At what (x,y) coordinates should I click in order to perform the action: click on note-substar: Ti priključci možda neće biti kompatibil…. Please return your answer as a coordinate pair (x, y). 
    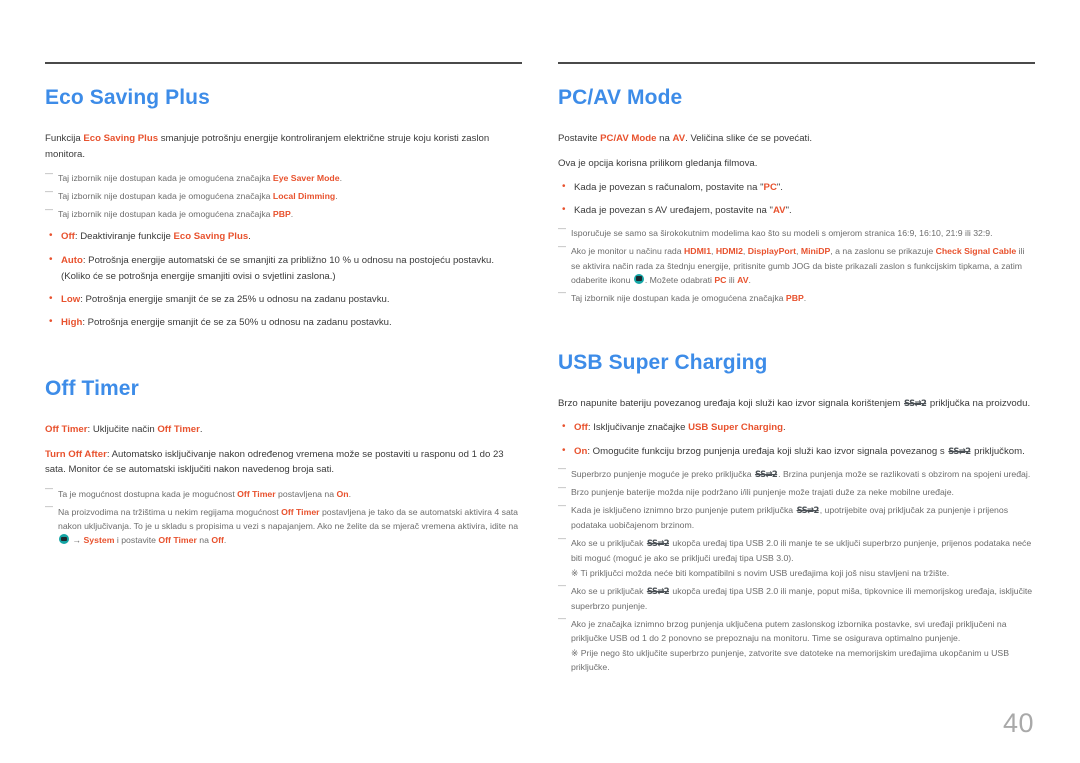
    Looking at the image, I should click on (803, 573).